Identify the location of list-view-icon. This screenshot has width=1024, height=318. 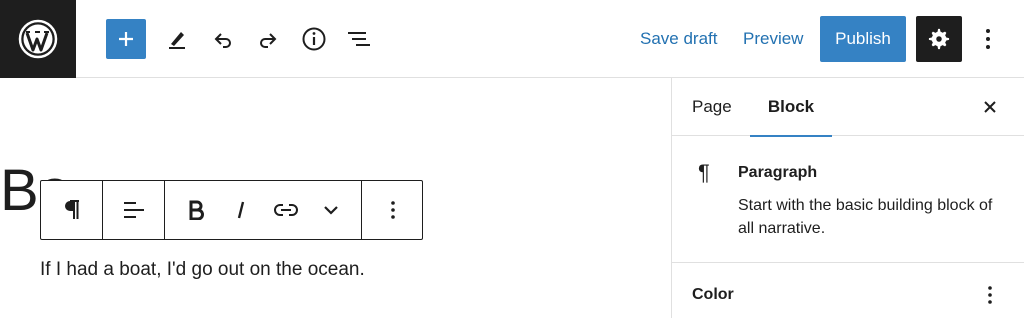
(359, 39).